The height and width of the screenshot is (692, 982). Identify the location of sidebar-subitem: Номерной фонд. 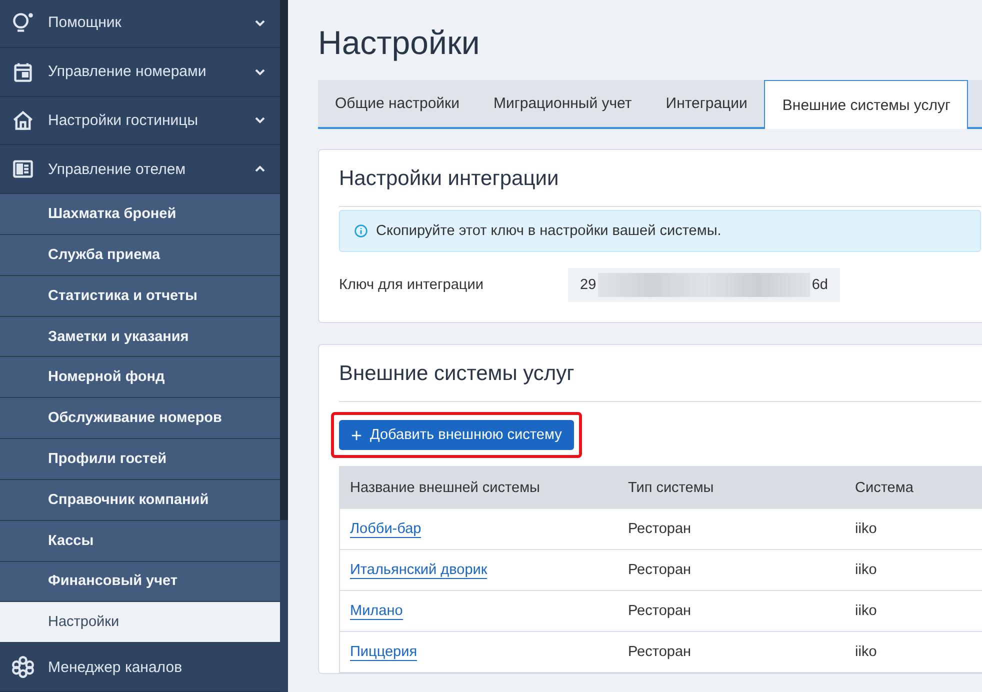
(140, 377).